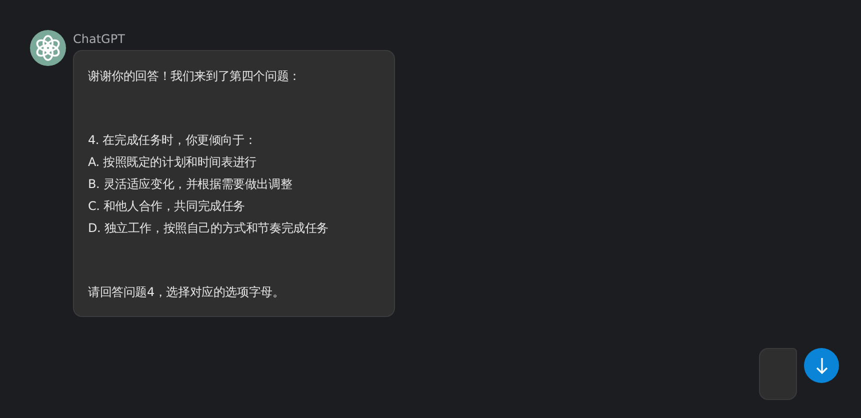  I want to click on message-text: A. 按照既定的计划和时间表进行, so click(173, 162).